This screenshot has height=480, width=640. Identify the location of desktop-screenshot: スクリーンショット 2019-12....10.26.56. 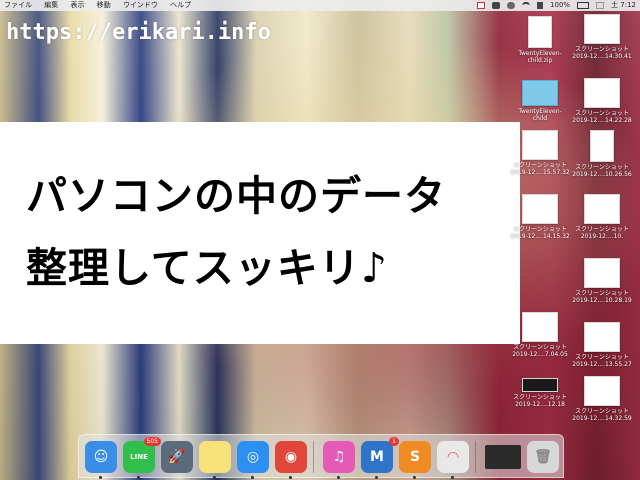
(602, 154).